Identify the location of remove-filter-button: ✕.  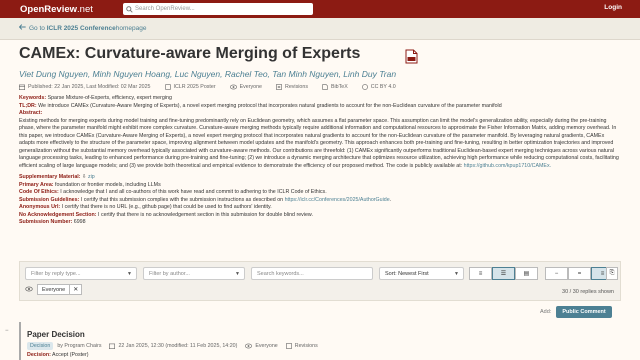
(76, 289).